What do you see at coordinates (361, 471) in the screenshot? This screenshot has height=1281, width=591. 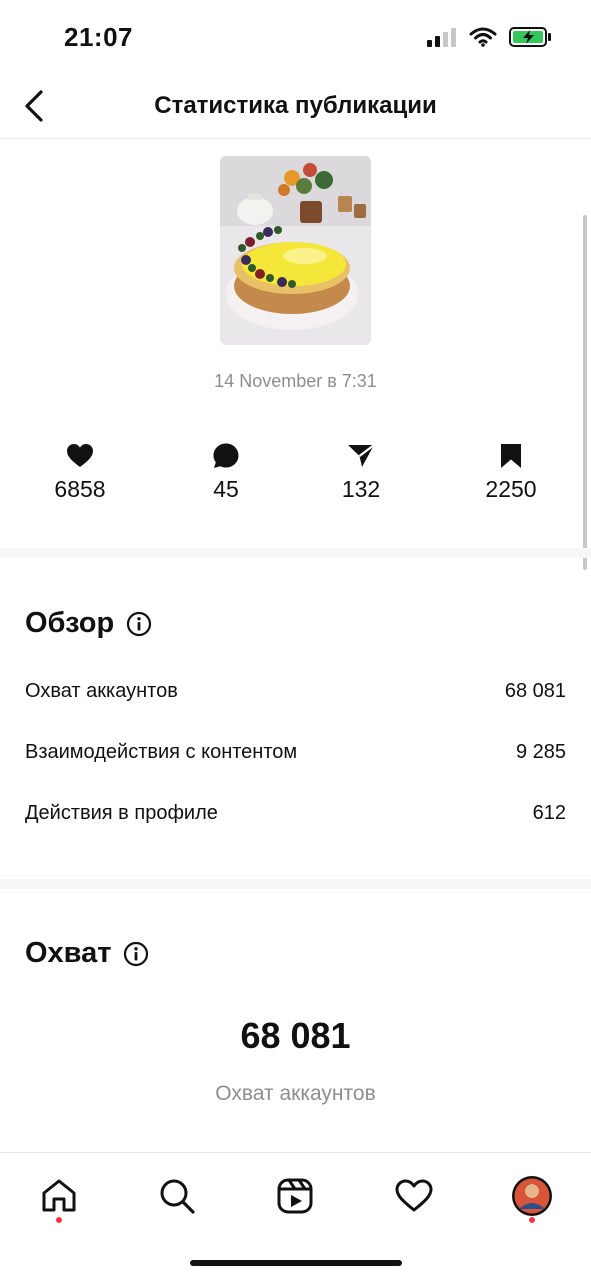 I see `metric-shares: 132` at bounding box center [361, 471].